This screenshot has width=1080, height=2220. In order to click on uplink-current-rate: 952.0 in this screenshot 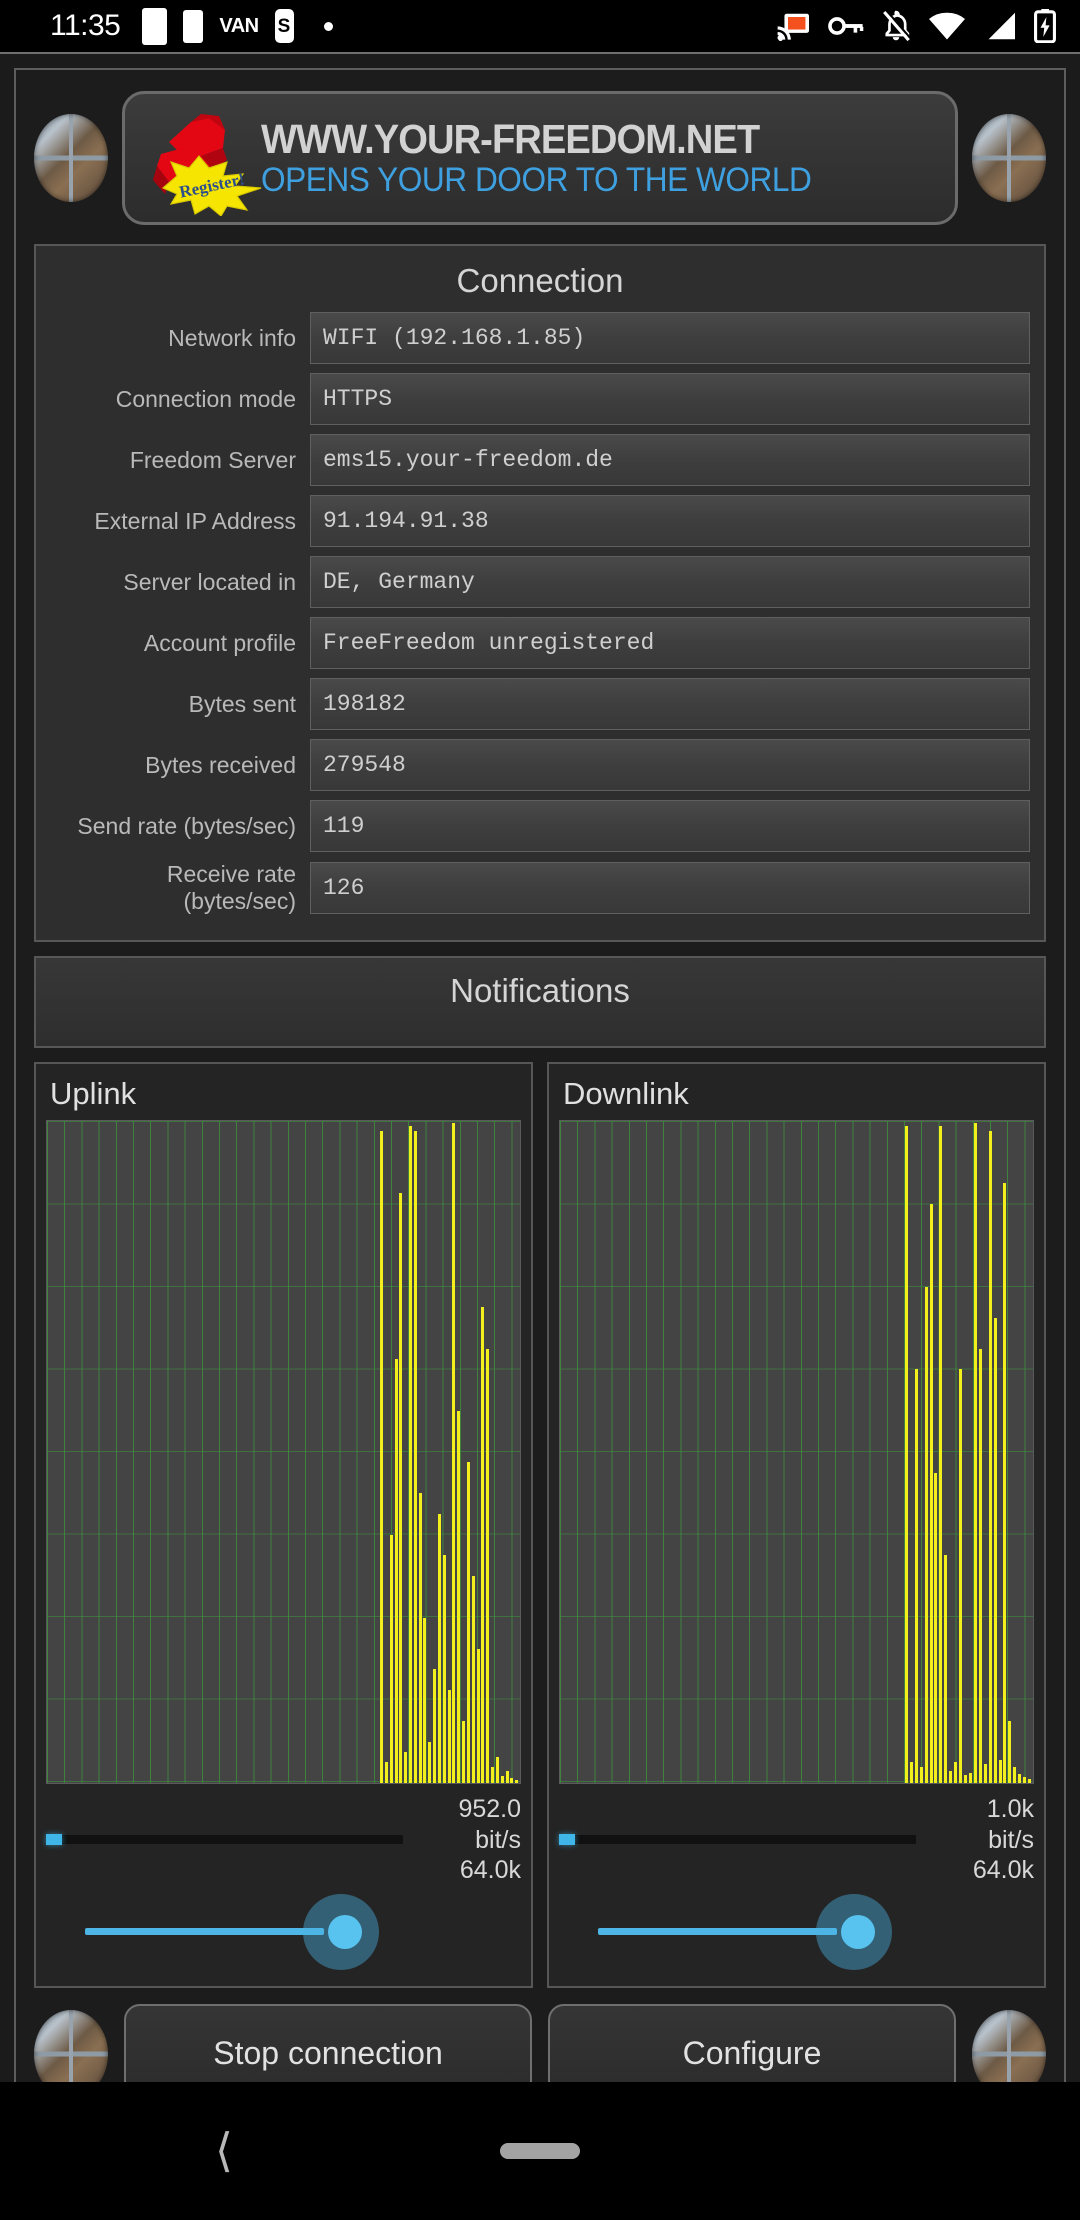, I will do `click(489, 1809)`.